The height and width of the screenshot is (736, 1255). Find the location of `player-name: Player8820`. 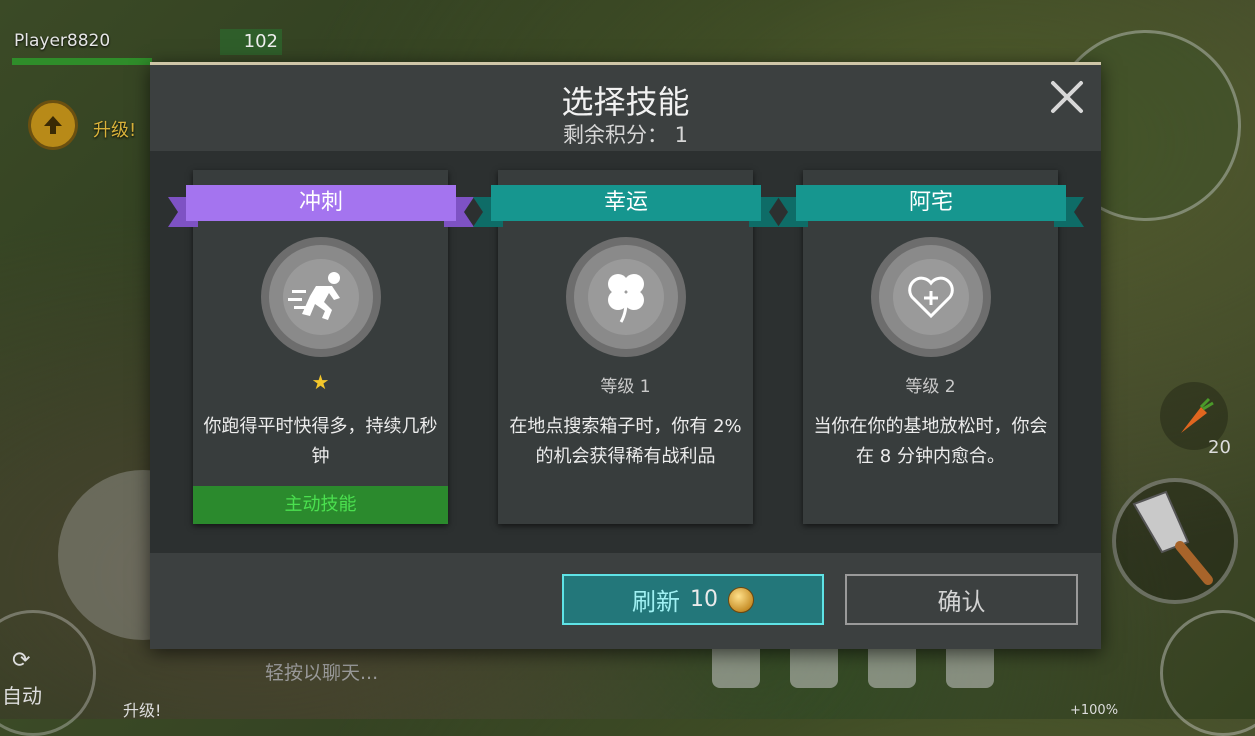

player-name: Player8820 is located at coordinates (62, 41).